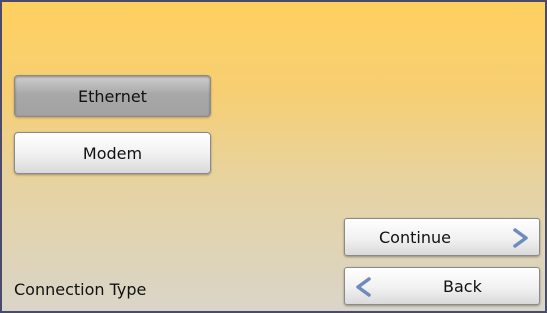 This screenshot has width=547, height=313. Describe the element at coordinates (442, 286) in the screenshot. I see `back-button: Back` at that location.